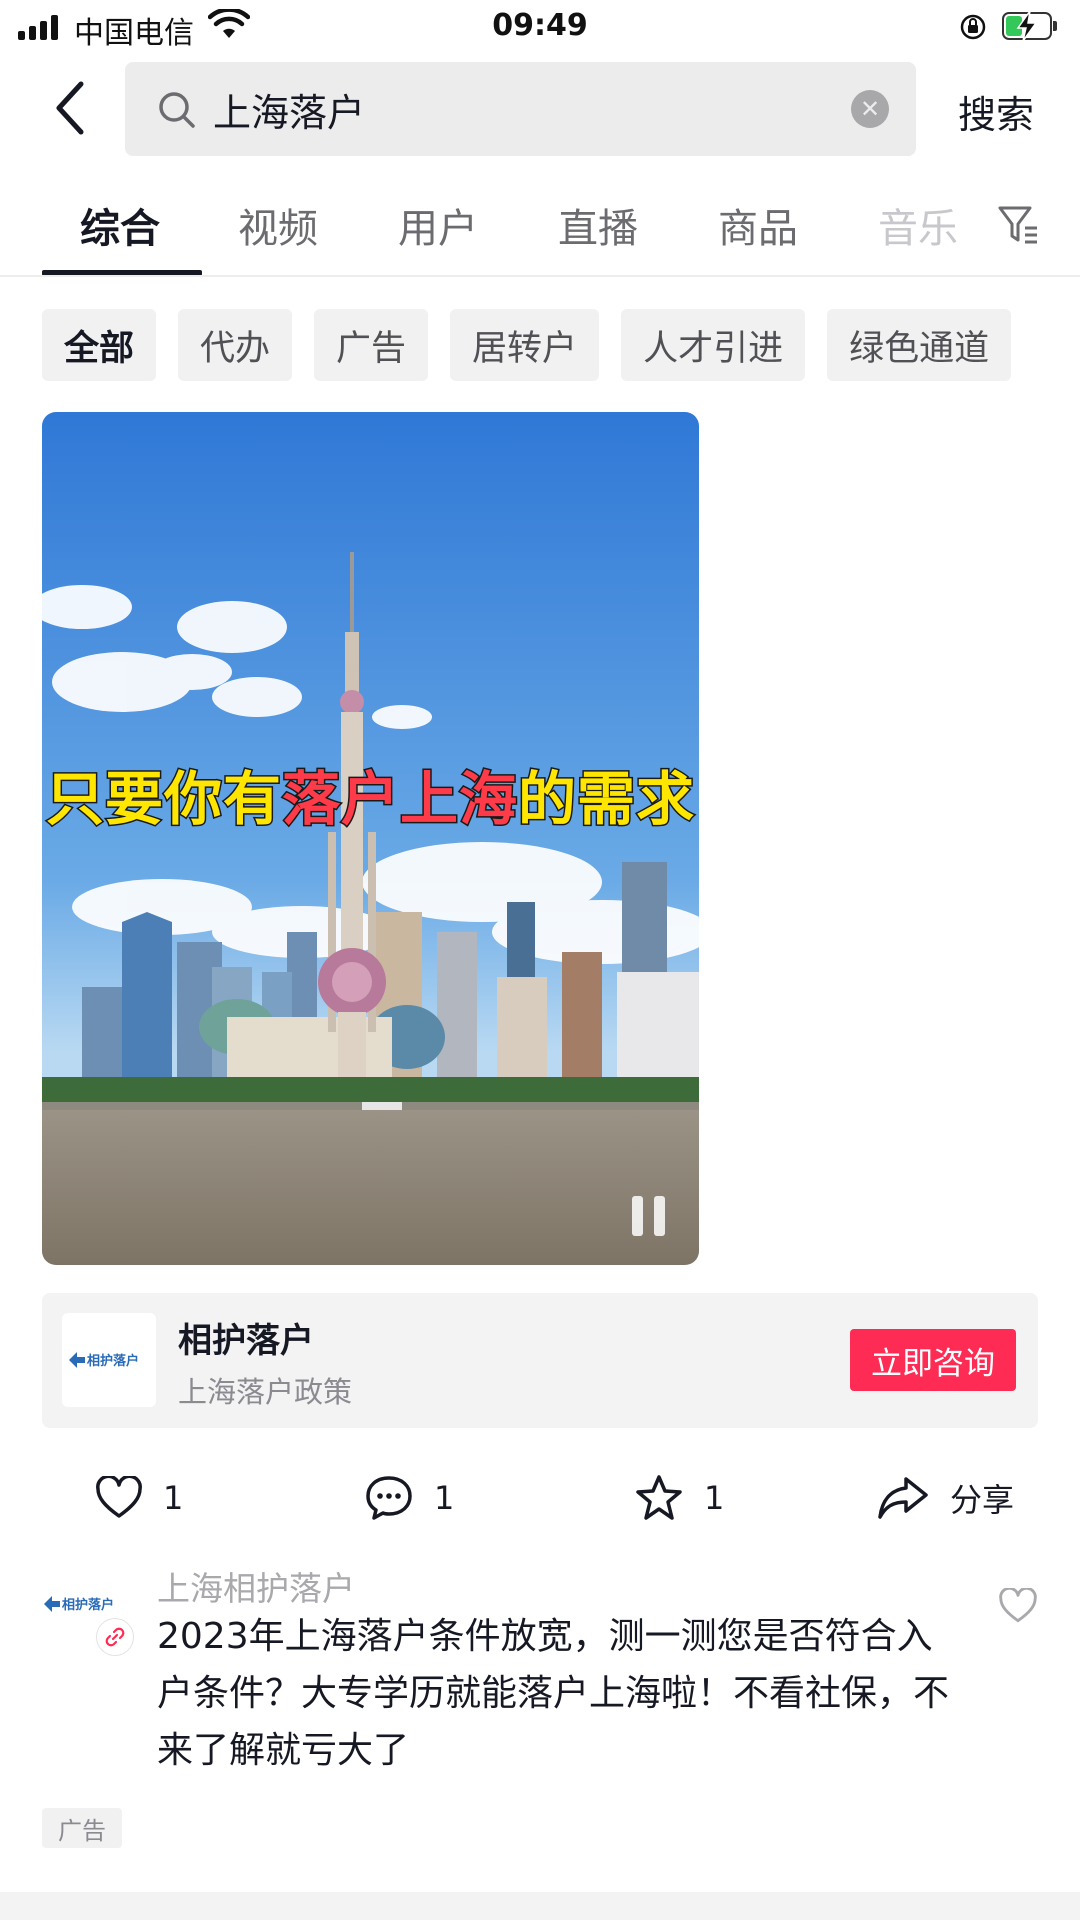  Describe the element at coordinates (540, 1360) in the screenshot. I see `ad-card: 相护落户 相护落户 上海落户政策 立即咨询` at that location.